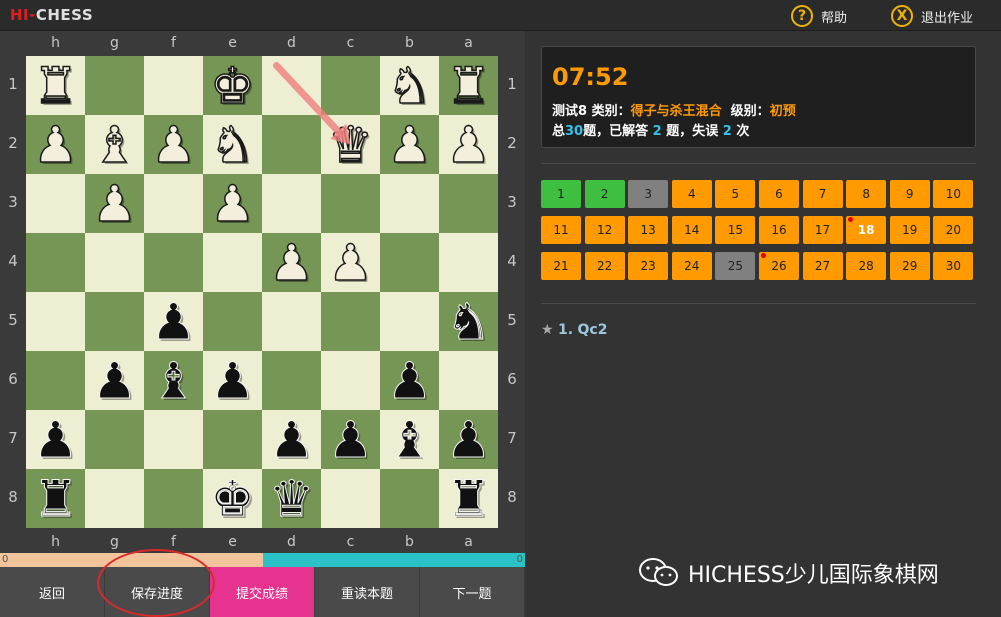  Describe the element at coordinates (648, 230) in the screenshot. I see `question-button-13: 13` at that location.